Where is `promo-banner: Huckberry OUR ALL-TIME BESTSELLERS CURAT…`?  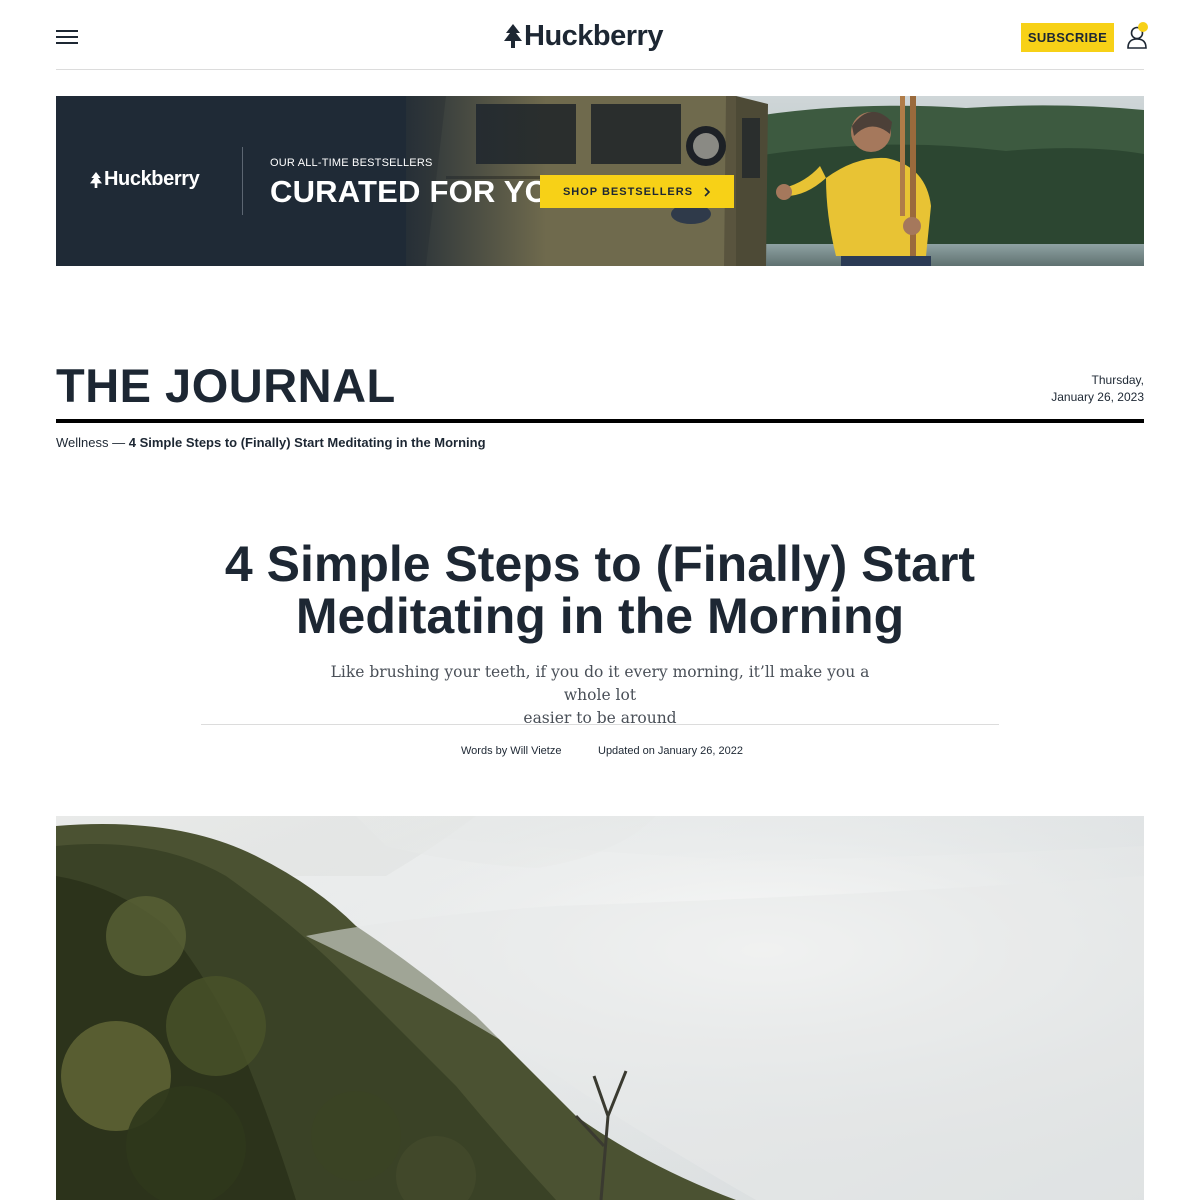
promo-banner: Huckberry OUR ALL-TIME BESTSELLERS CURAT… is located at coordinates (600, 181).